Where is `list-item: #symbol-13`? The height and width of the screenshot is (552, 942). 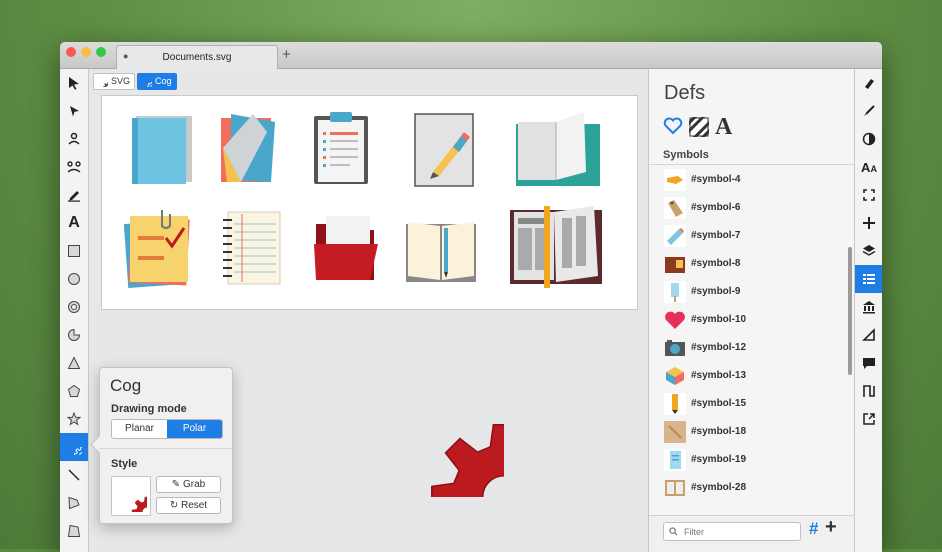 list-item: #symbol-13 is located at coordinates (751, 376).